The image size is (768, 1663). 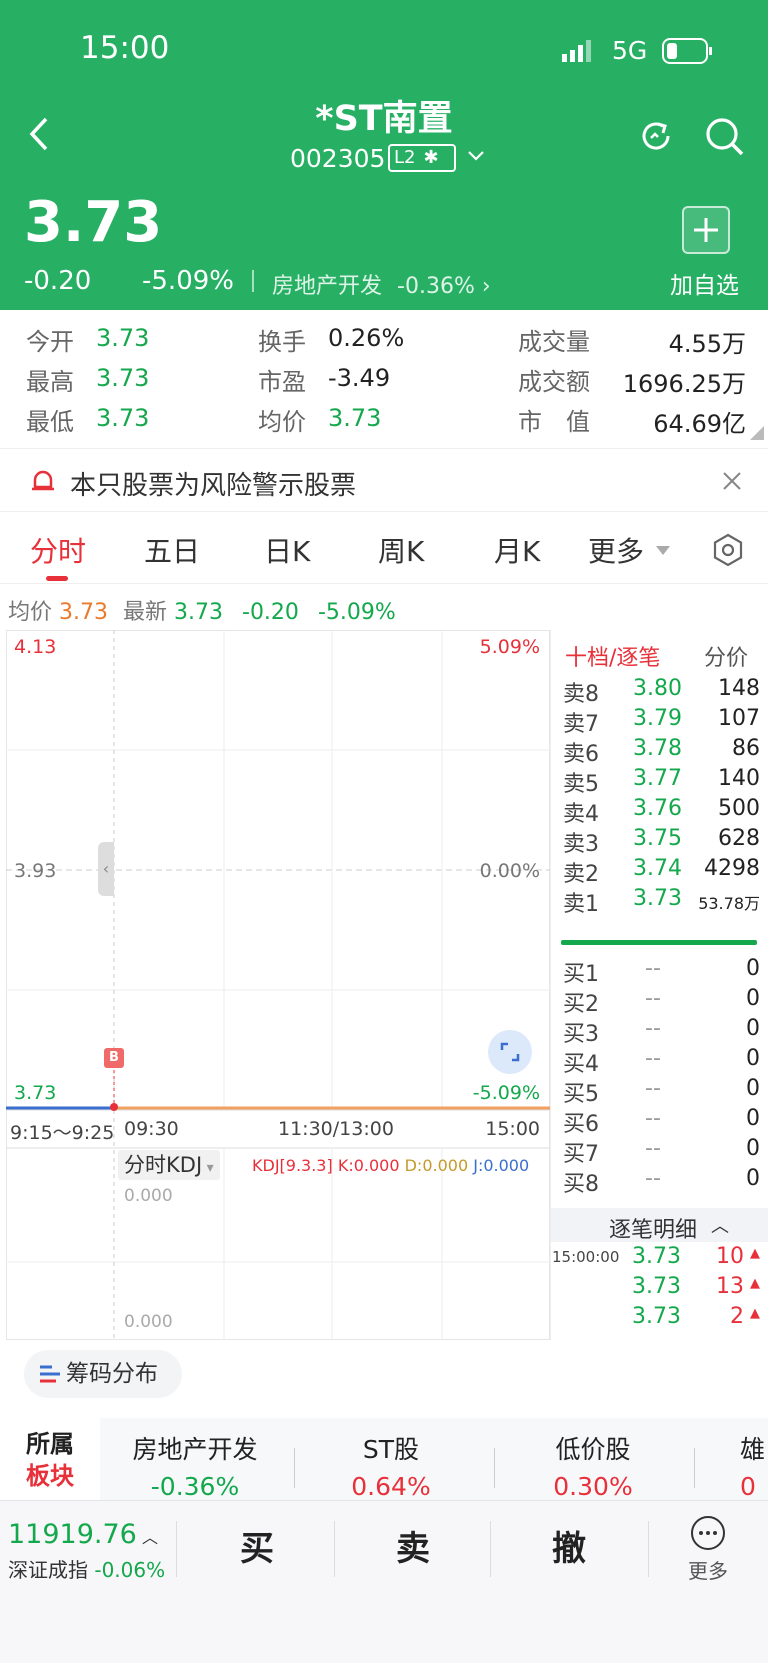 I want to click on stat-label: 今开, so click(x=50, y=342).